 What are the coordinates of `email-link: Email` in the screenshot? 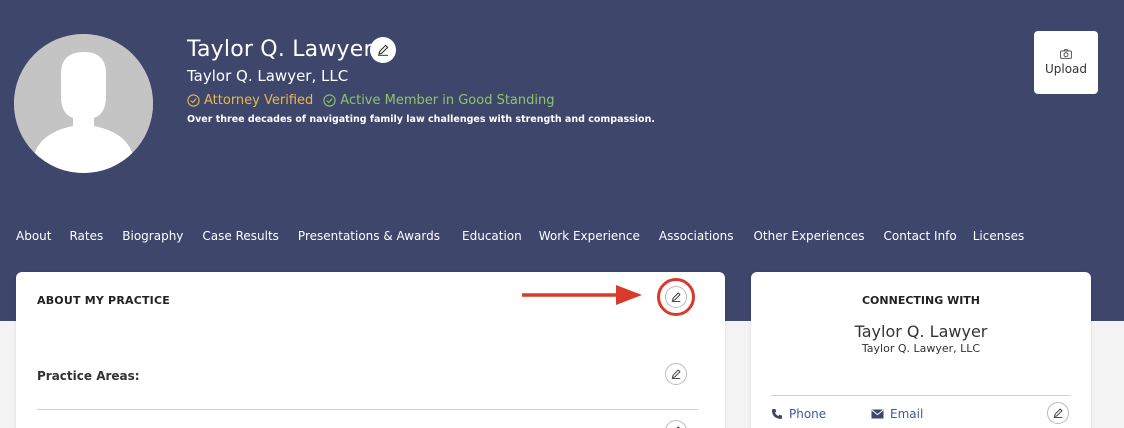 It's located at (897, 414).